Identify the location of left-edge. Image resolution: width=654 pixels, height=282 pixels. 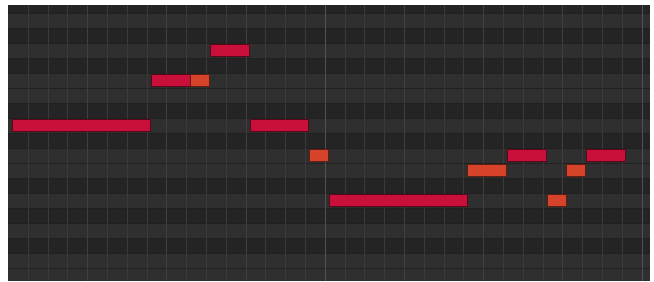
(3, 141).